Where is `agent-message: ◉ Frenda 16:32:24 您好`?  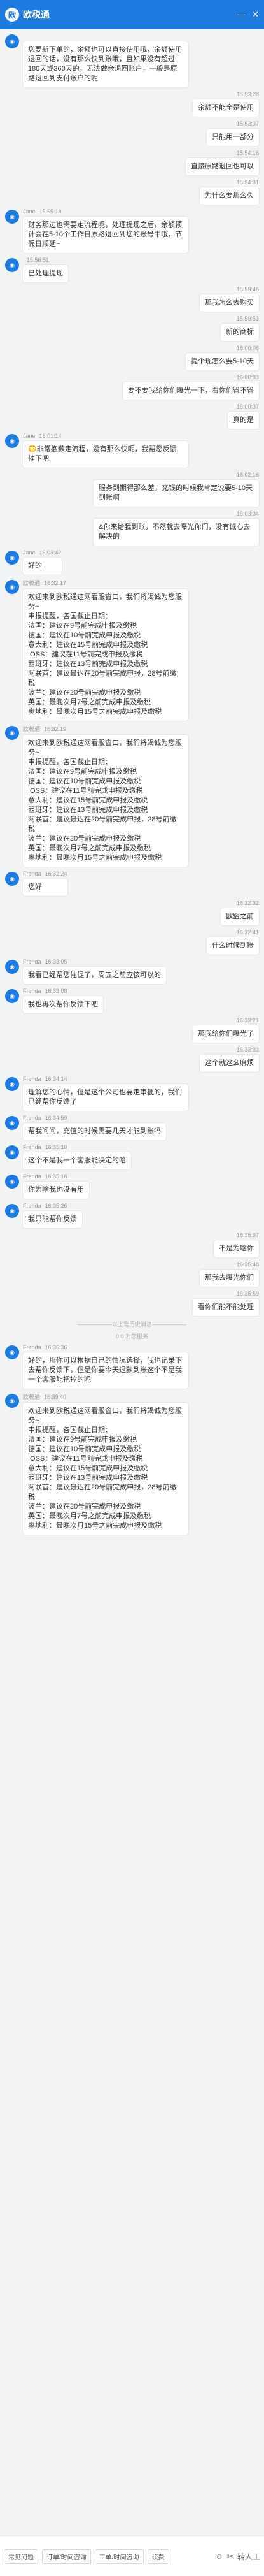 agent-message: ◉ Frenda 16:32:24 您好 is located at coordinates (132, 883).